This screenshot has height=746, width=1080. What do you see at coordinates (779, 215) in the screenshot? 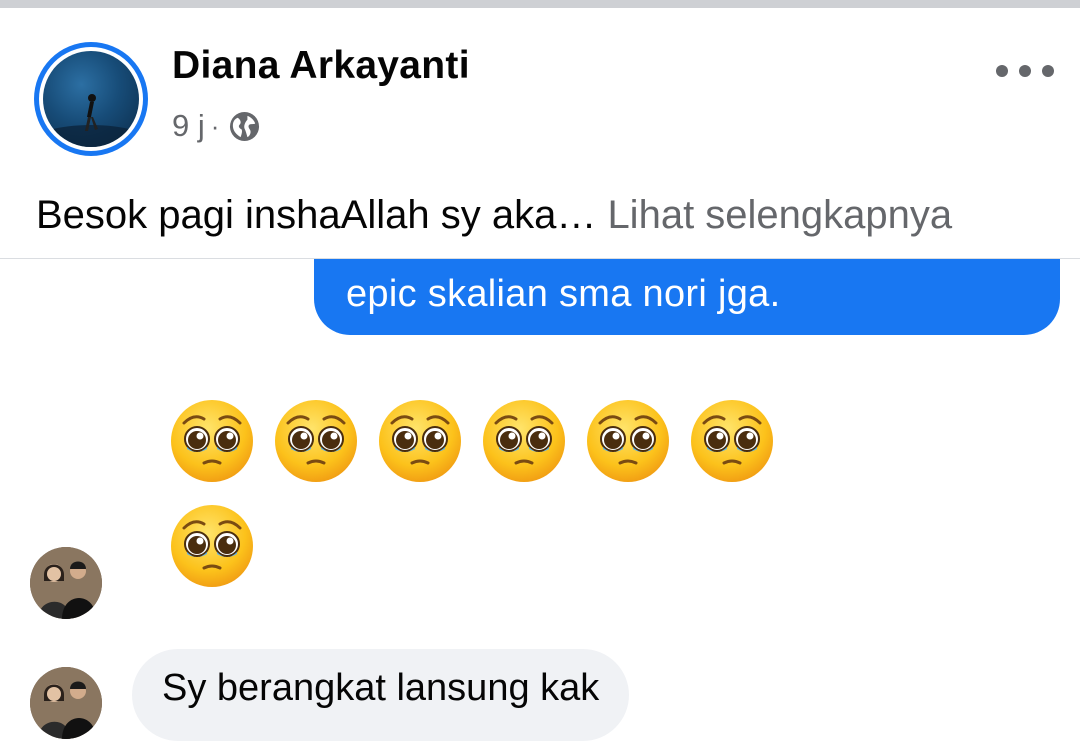
I see `see-more-link: Lihat selengkapnya` at bounding box center [779, 215].